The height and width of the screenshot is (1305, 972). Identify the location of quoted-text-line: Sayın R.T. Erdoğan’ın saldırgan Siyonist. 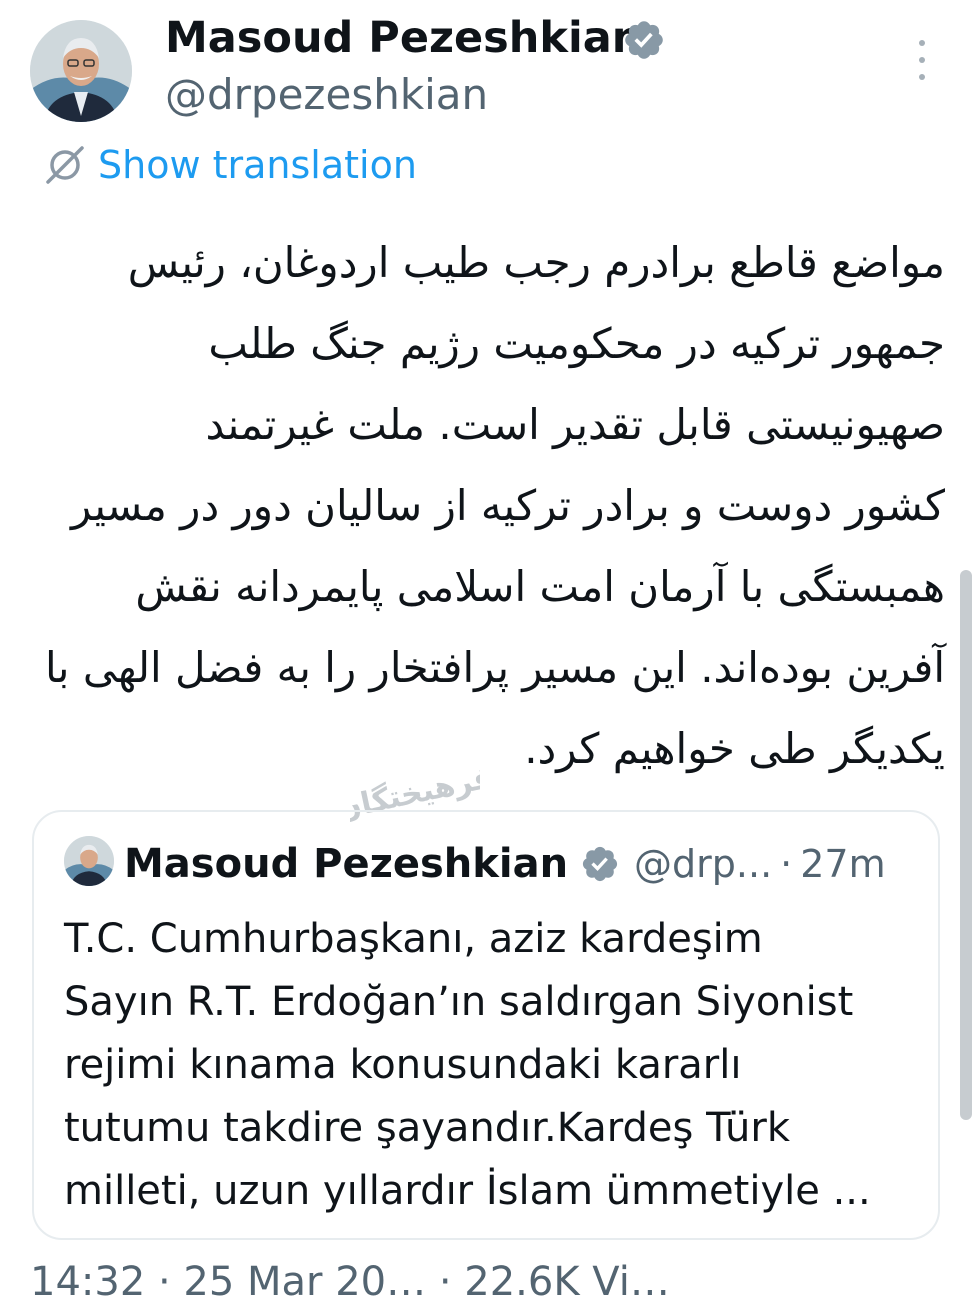
(459, 1002).